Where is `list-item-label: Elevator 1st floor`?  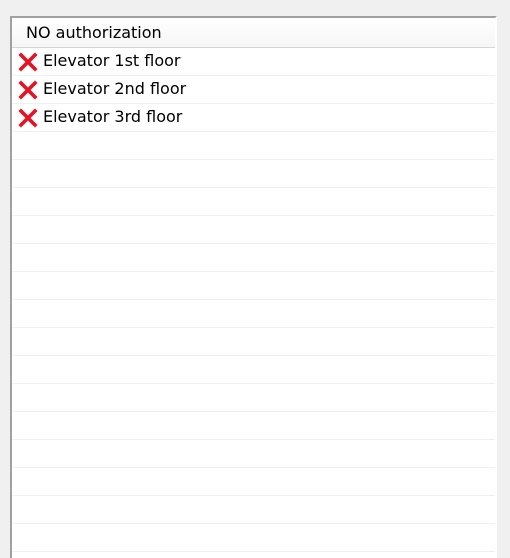 list-item-label: Elevator 1st floor is located at coordinates (112, 60).